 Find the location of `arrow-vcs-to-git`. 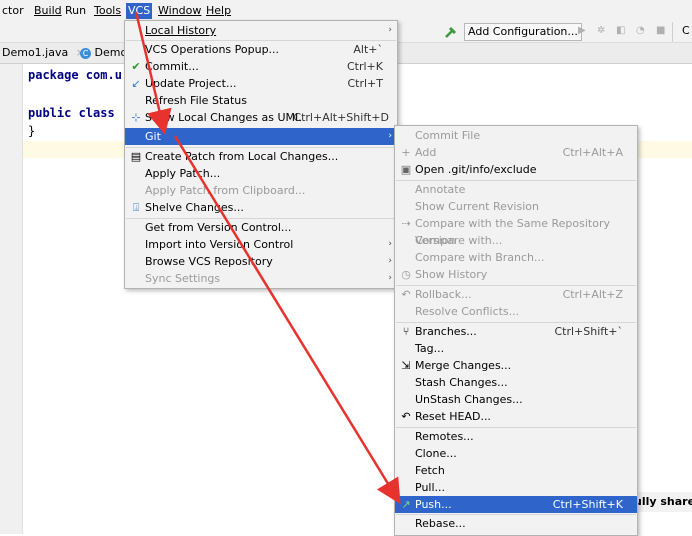

arrow-vcs-to-git is located at coordinates (153, 73).